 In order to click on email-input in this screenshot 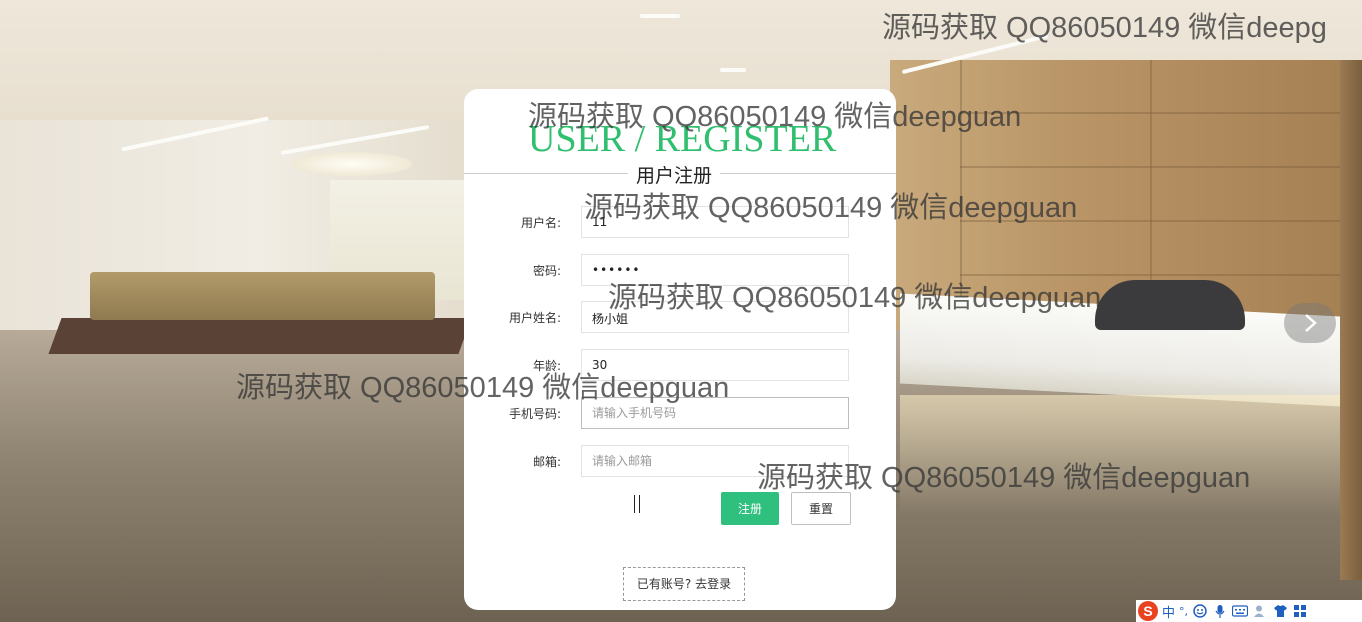, I will do `click(712, 461)`.